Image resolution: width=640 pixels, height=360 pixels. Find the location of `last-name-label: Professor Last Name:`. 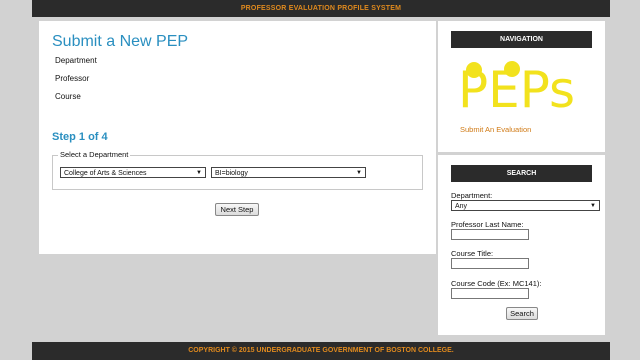

last-name-label: Professor Last Name: is located at coordinates (487, 224).